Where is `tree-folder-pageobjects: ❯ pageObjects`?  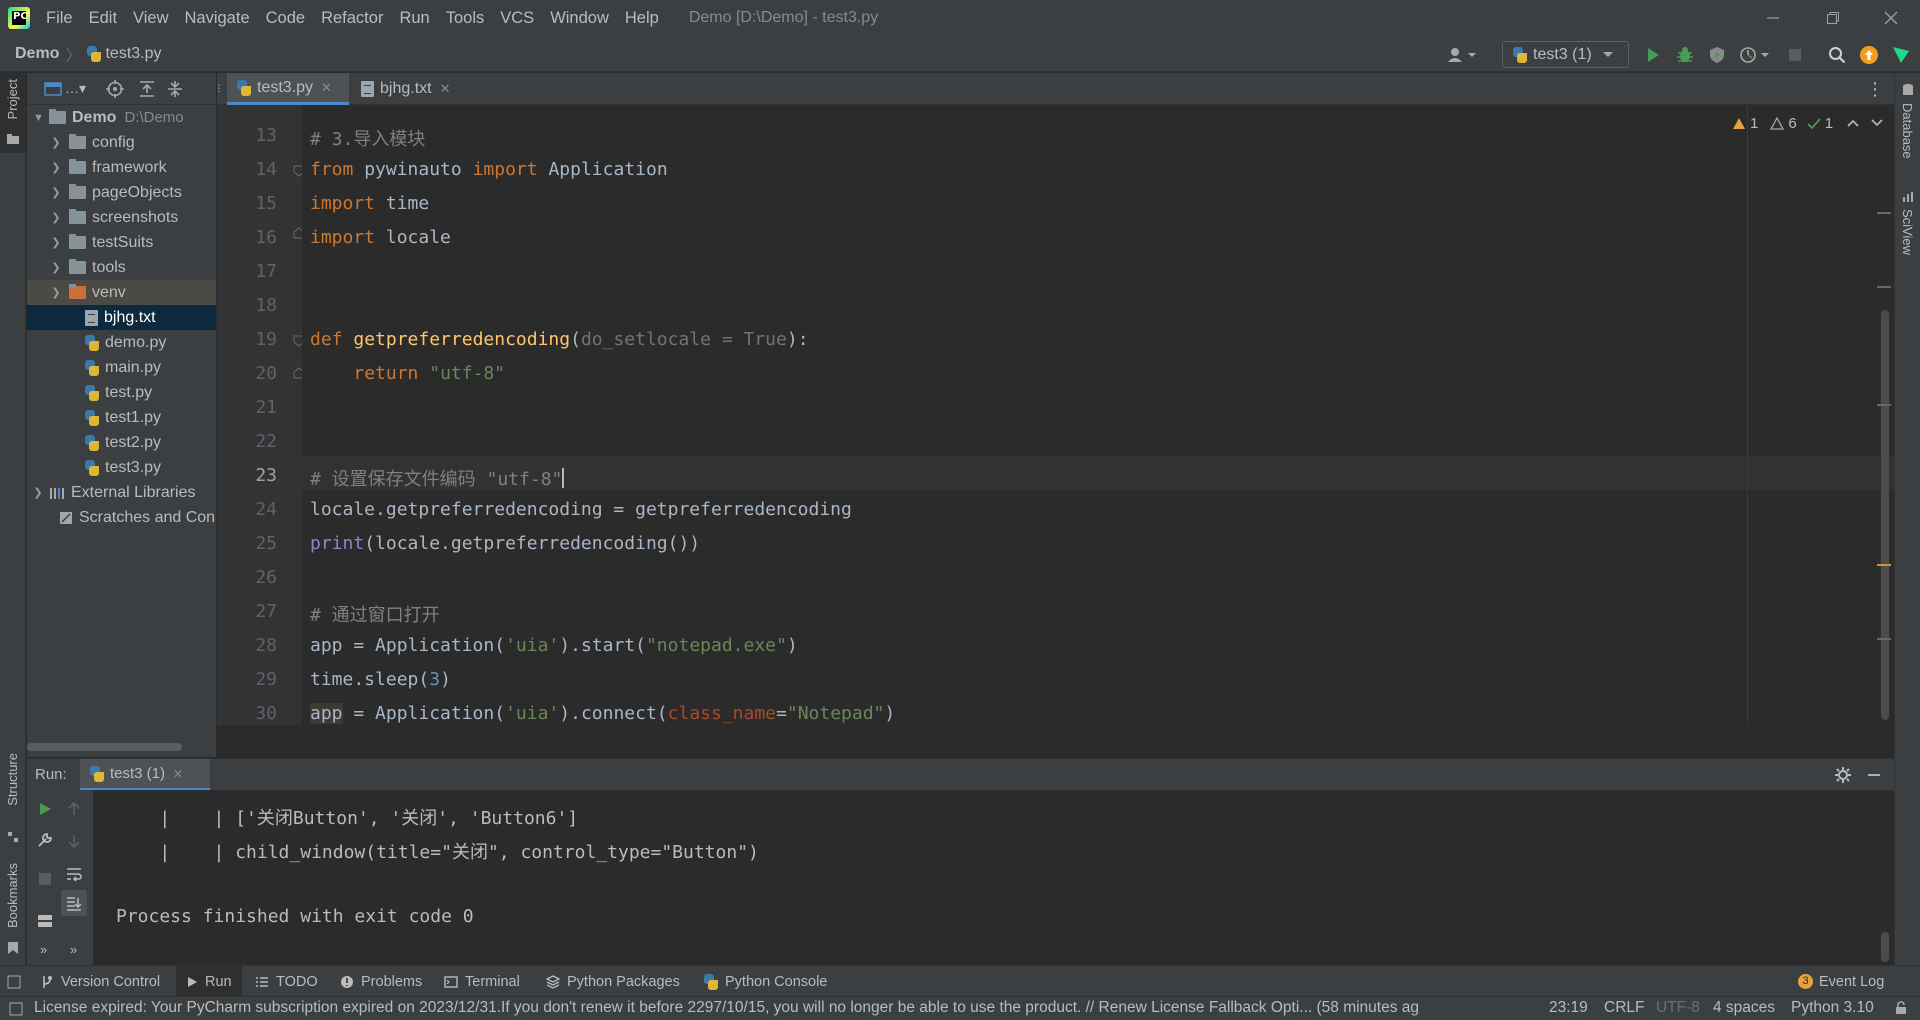 tree-folder-pageobjects: ❯ pageObjects is located at coordinates (121, 192).